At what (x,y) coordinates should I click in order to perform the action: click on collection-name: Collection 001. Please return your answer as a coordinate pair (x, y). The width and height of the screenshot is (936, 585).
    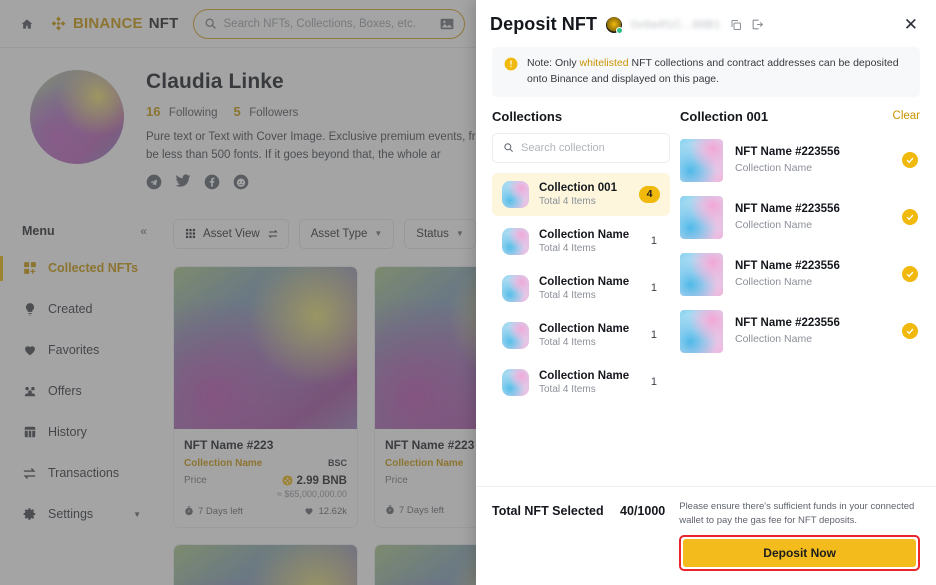
    Looking at the image, I should click on (578, 187).